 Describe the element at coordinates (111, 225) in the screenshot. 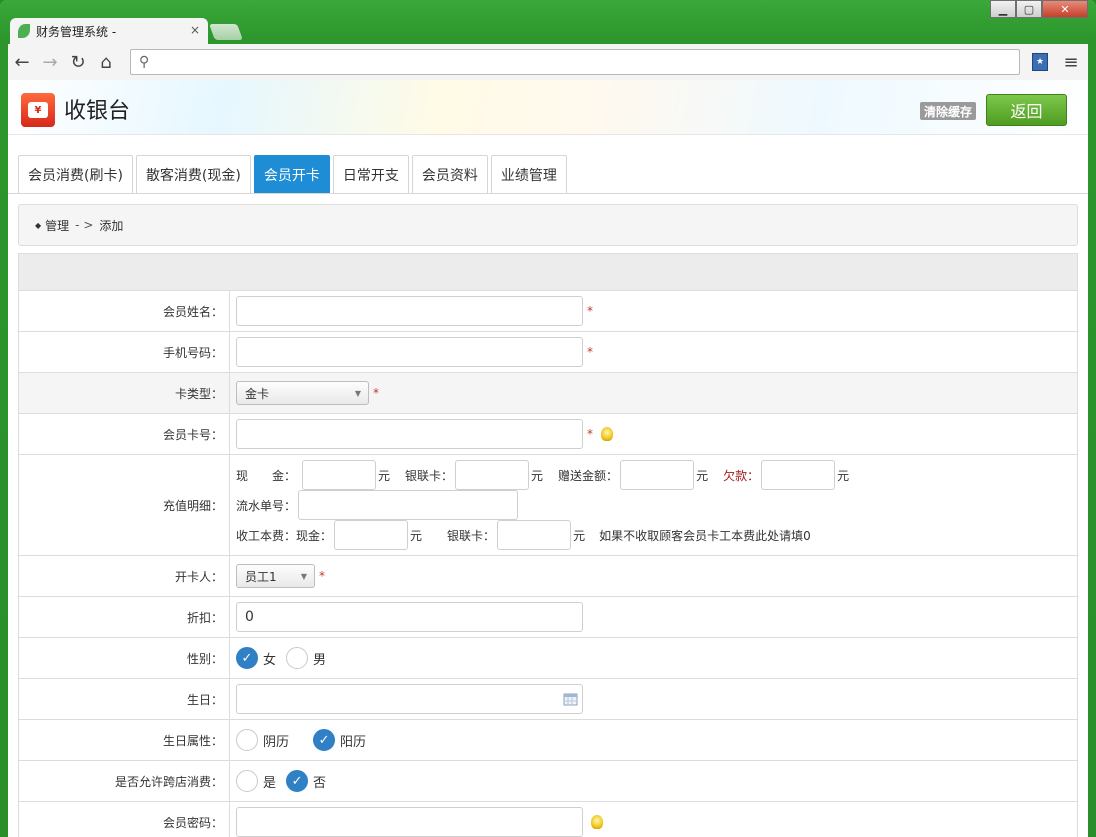

I see `breadcrumb-add: 添加` at that location.